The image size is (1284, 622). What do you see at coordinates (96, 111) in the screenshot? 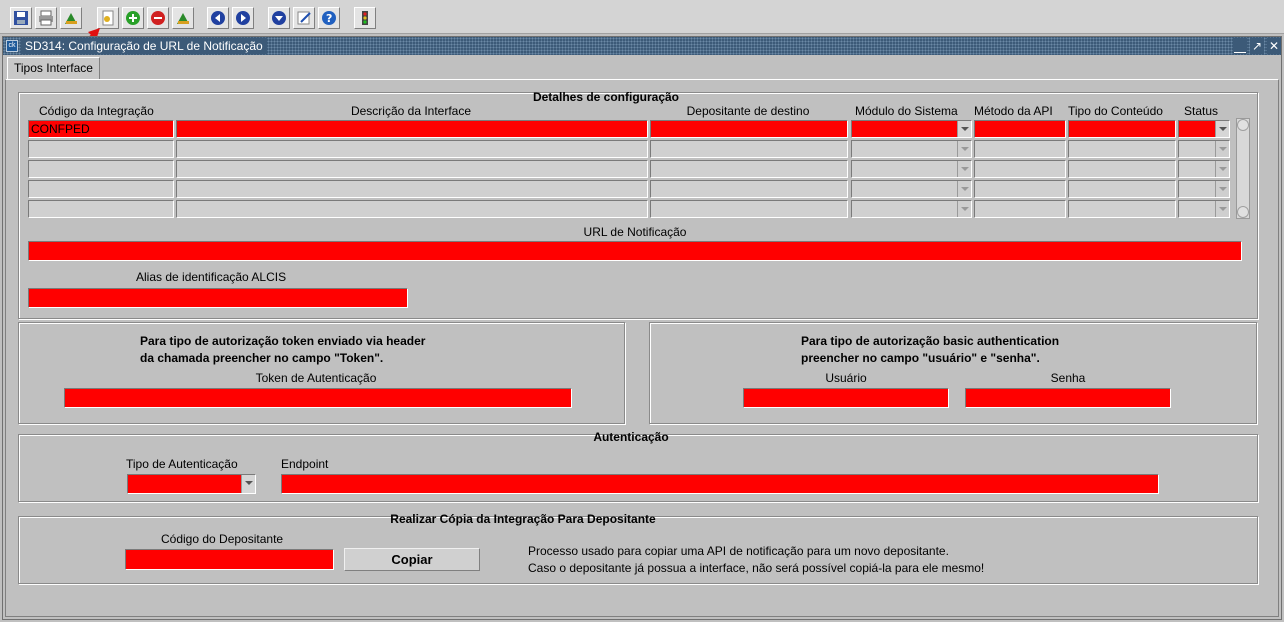
I see `col-codigo-header: Código da Integração` at bounding box center [96, 111].